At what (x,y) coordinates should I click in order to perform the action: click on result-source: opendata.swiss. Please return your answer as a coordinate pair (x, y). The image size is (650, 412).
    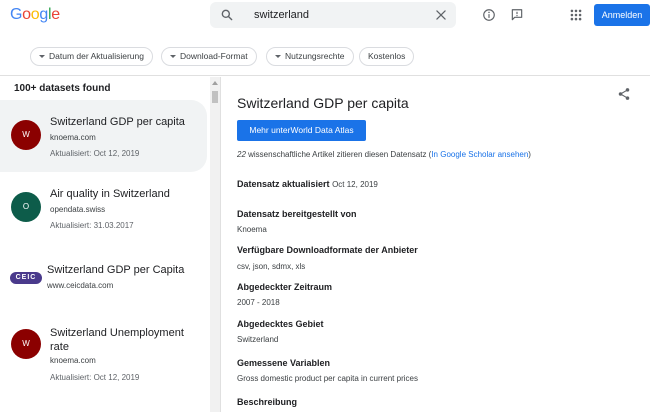
    Looking at the image, I should click on (78, 209).